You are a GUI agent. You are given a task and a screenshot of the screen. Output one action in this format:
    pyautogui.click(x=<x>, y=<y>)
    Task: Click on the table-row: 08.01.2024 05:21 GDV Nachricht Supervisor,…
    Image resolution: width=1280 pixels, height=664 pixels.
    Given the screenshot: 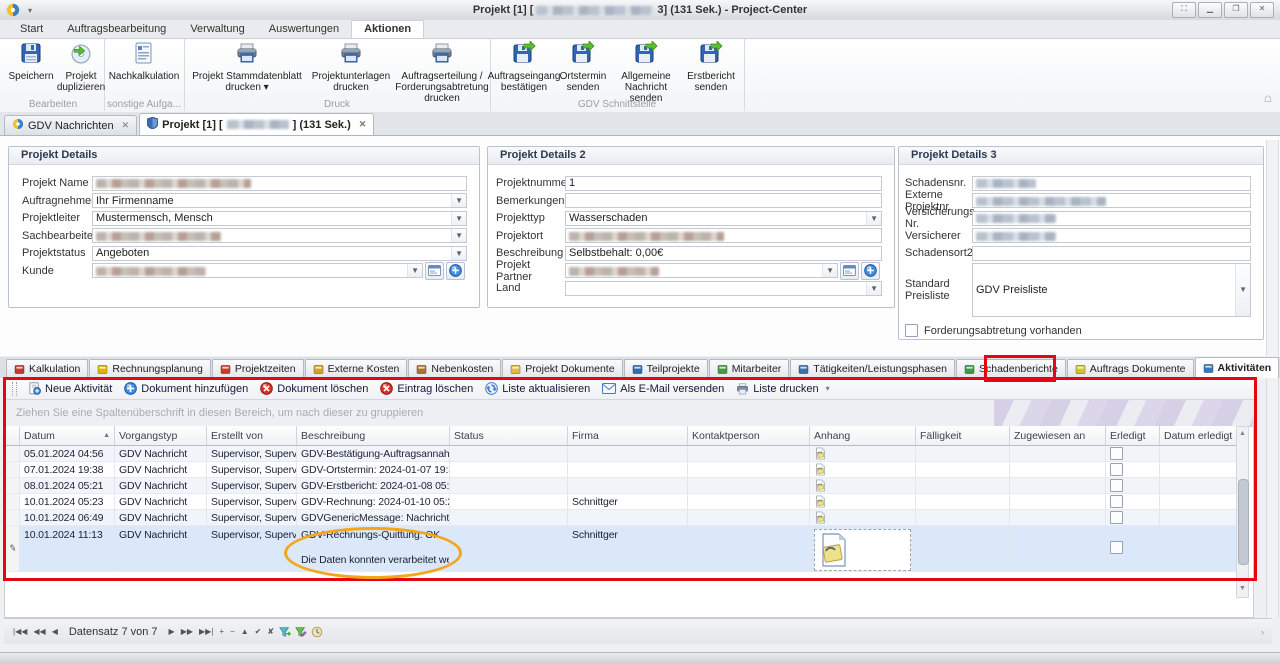 What is the action you would take?
    pyautogui.click(x=622, y=486)
    